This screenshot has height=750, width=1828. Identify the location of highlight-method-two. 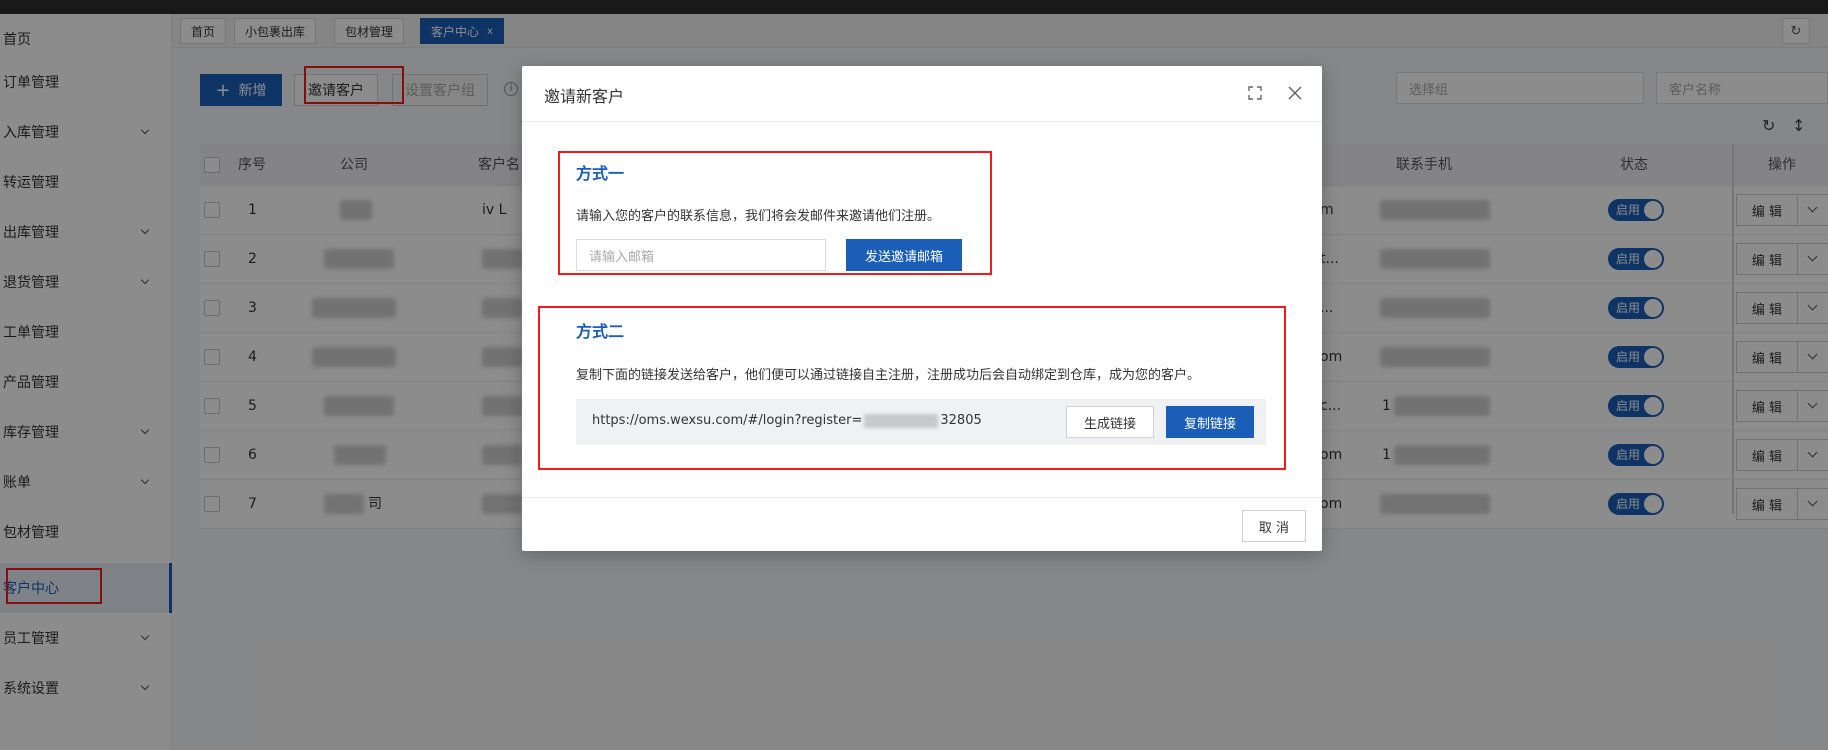
(912, 388).